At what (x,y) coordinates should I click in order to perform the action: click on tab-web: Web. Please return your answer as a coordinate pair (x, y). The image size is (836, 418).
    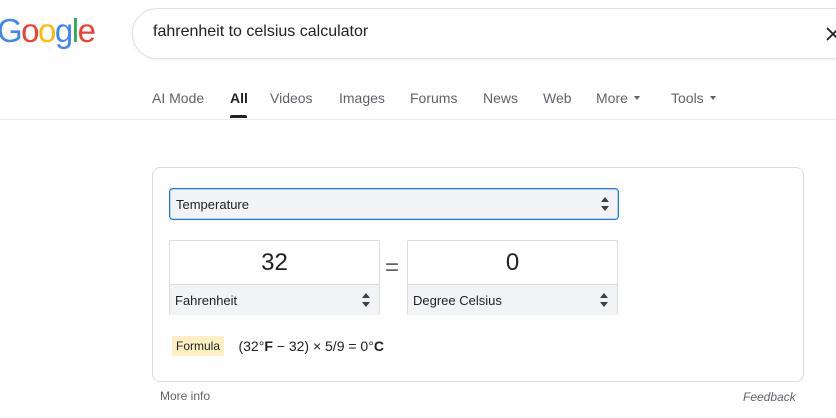
    Looking at the image, I should click on (557, 98).